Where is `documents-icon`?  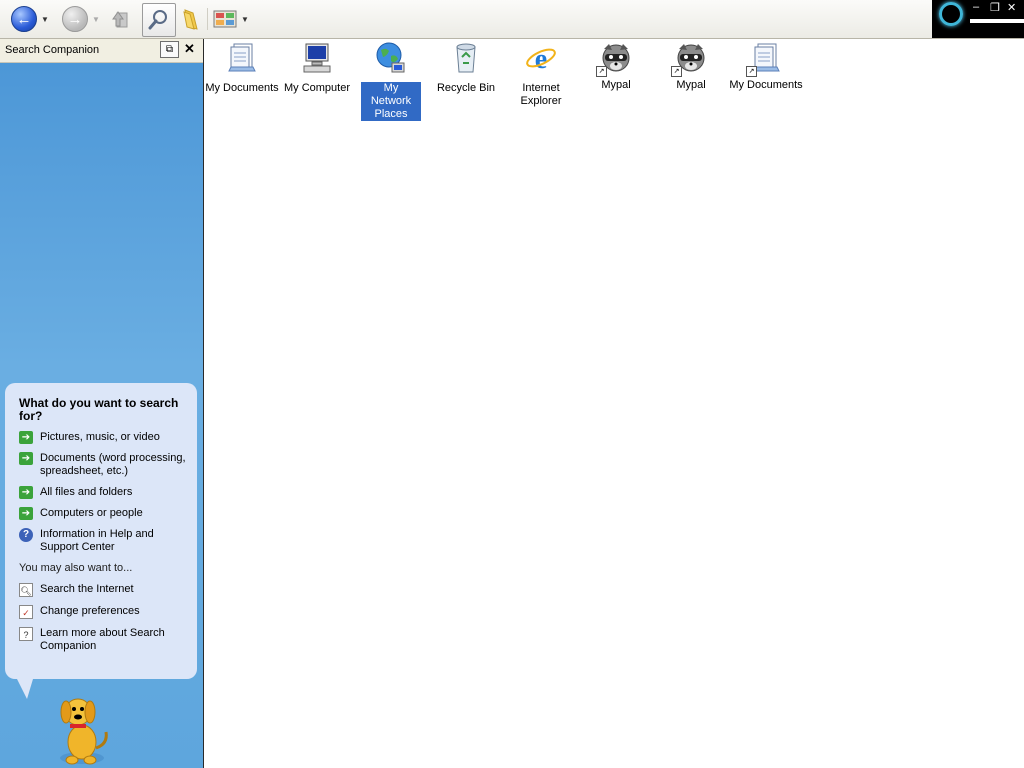
documents-icon is located at coordinates (242, 57).